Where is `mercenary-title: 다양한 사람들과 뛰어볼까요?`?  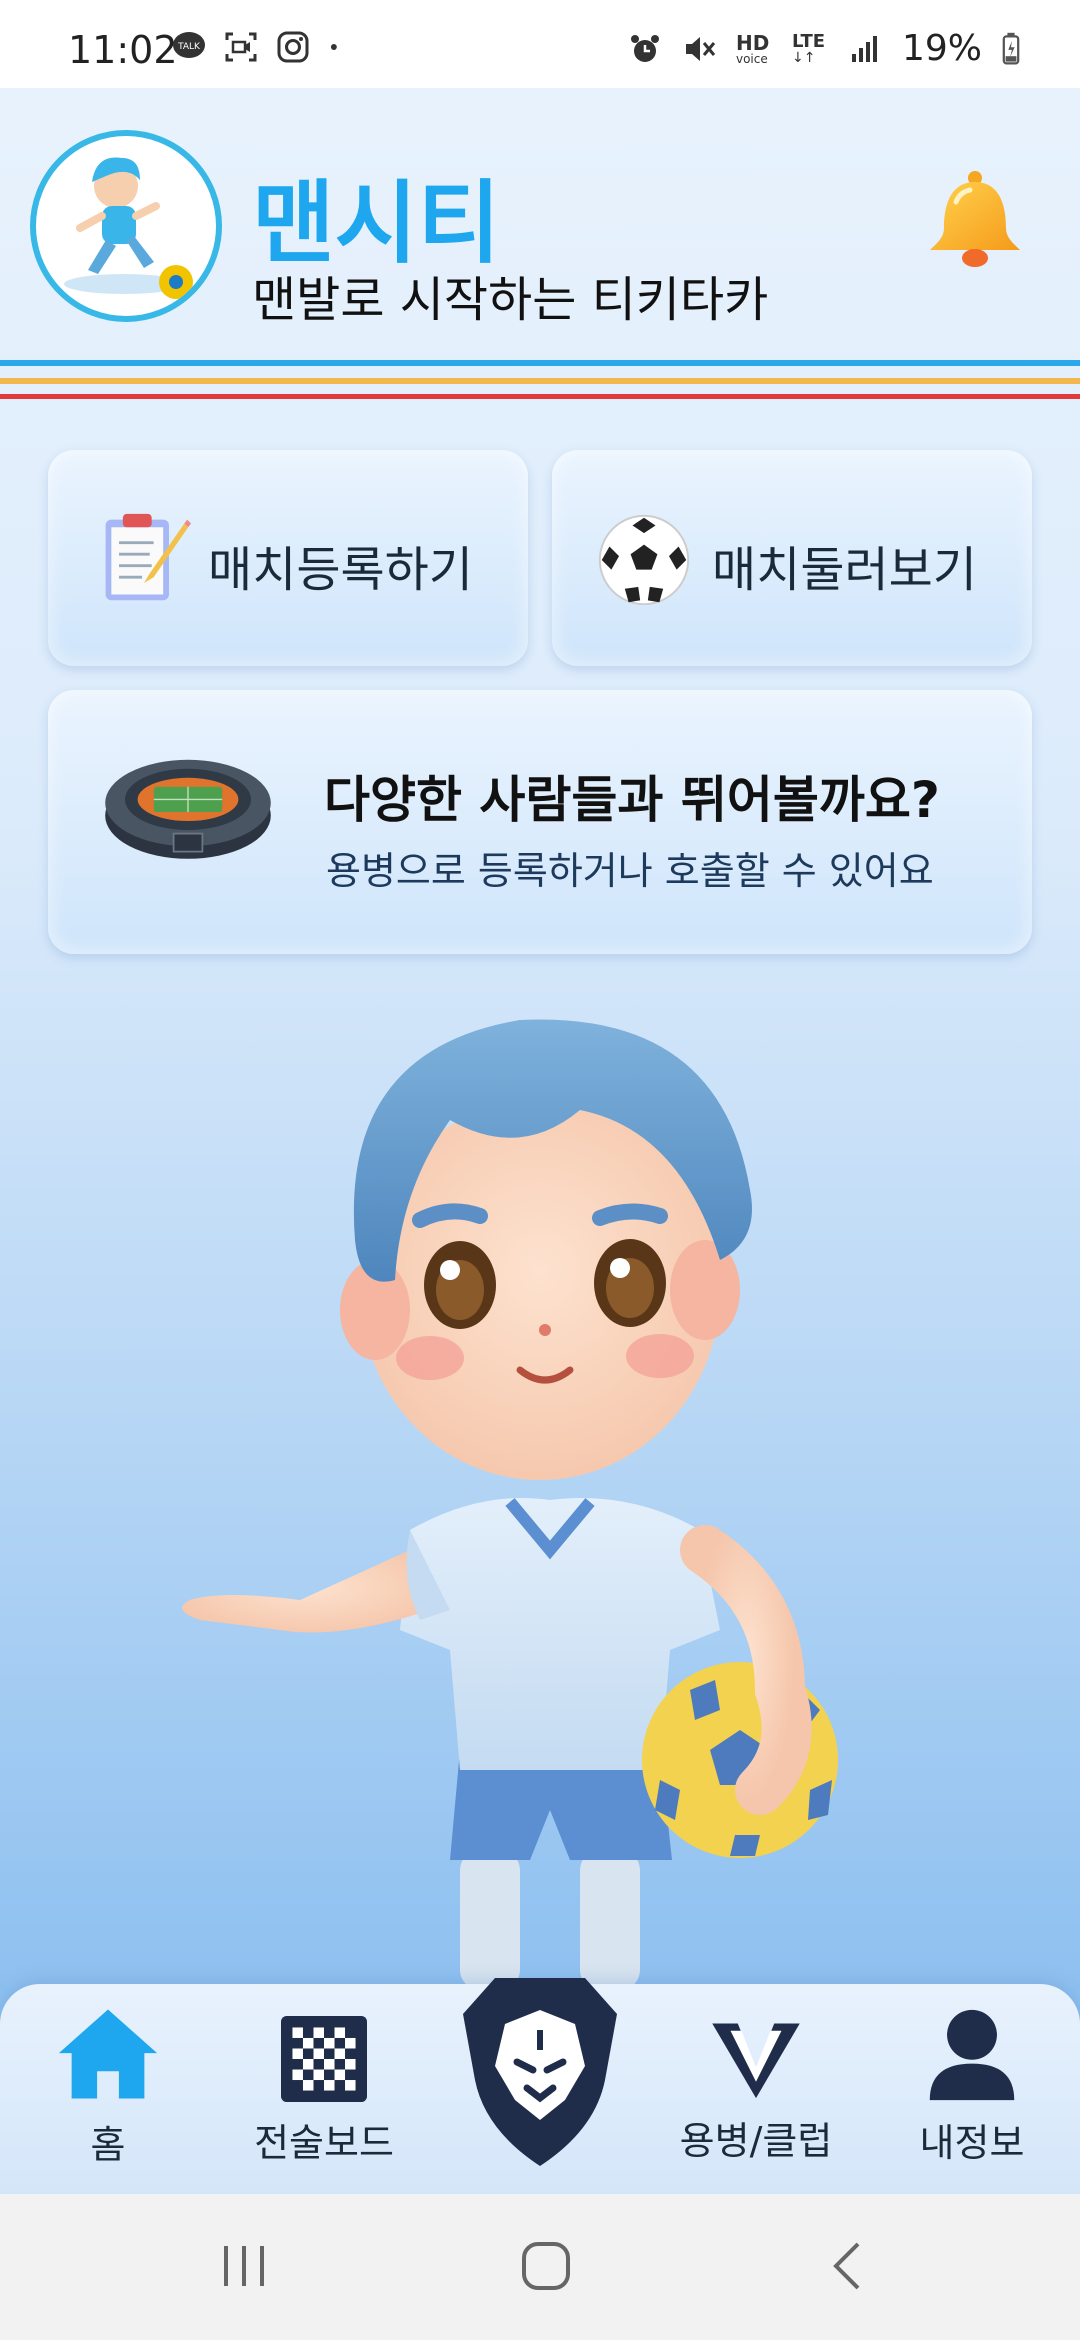 mercenary-title: 다양한 사람들과 뛰어볼까요? is located at coordinates (632, 800).